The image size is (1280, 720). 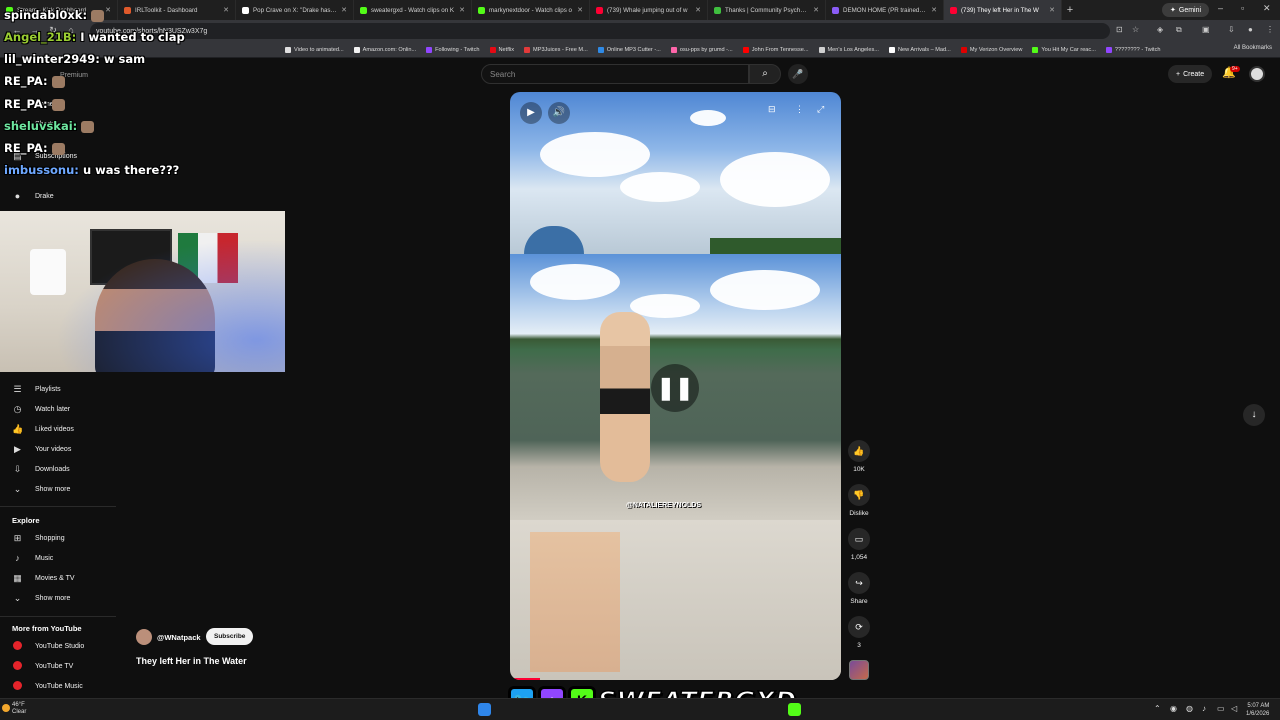 What do you see at coordinates (1206, 29) in the screenshot?
I see `sidepanel-icon: ▣` at bounding box center [1206, 29].